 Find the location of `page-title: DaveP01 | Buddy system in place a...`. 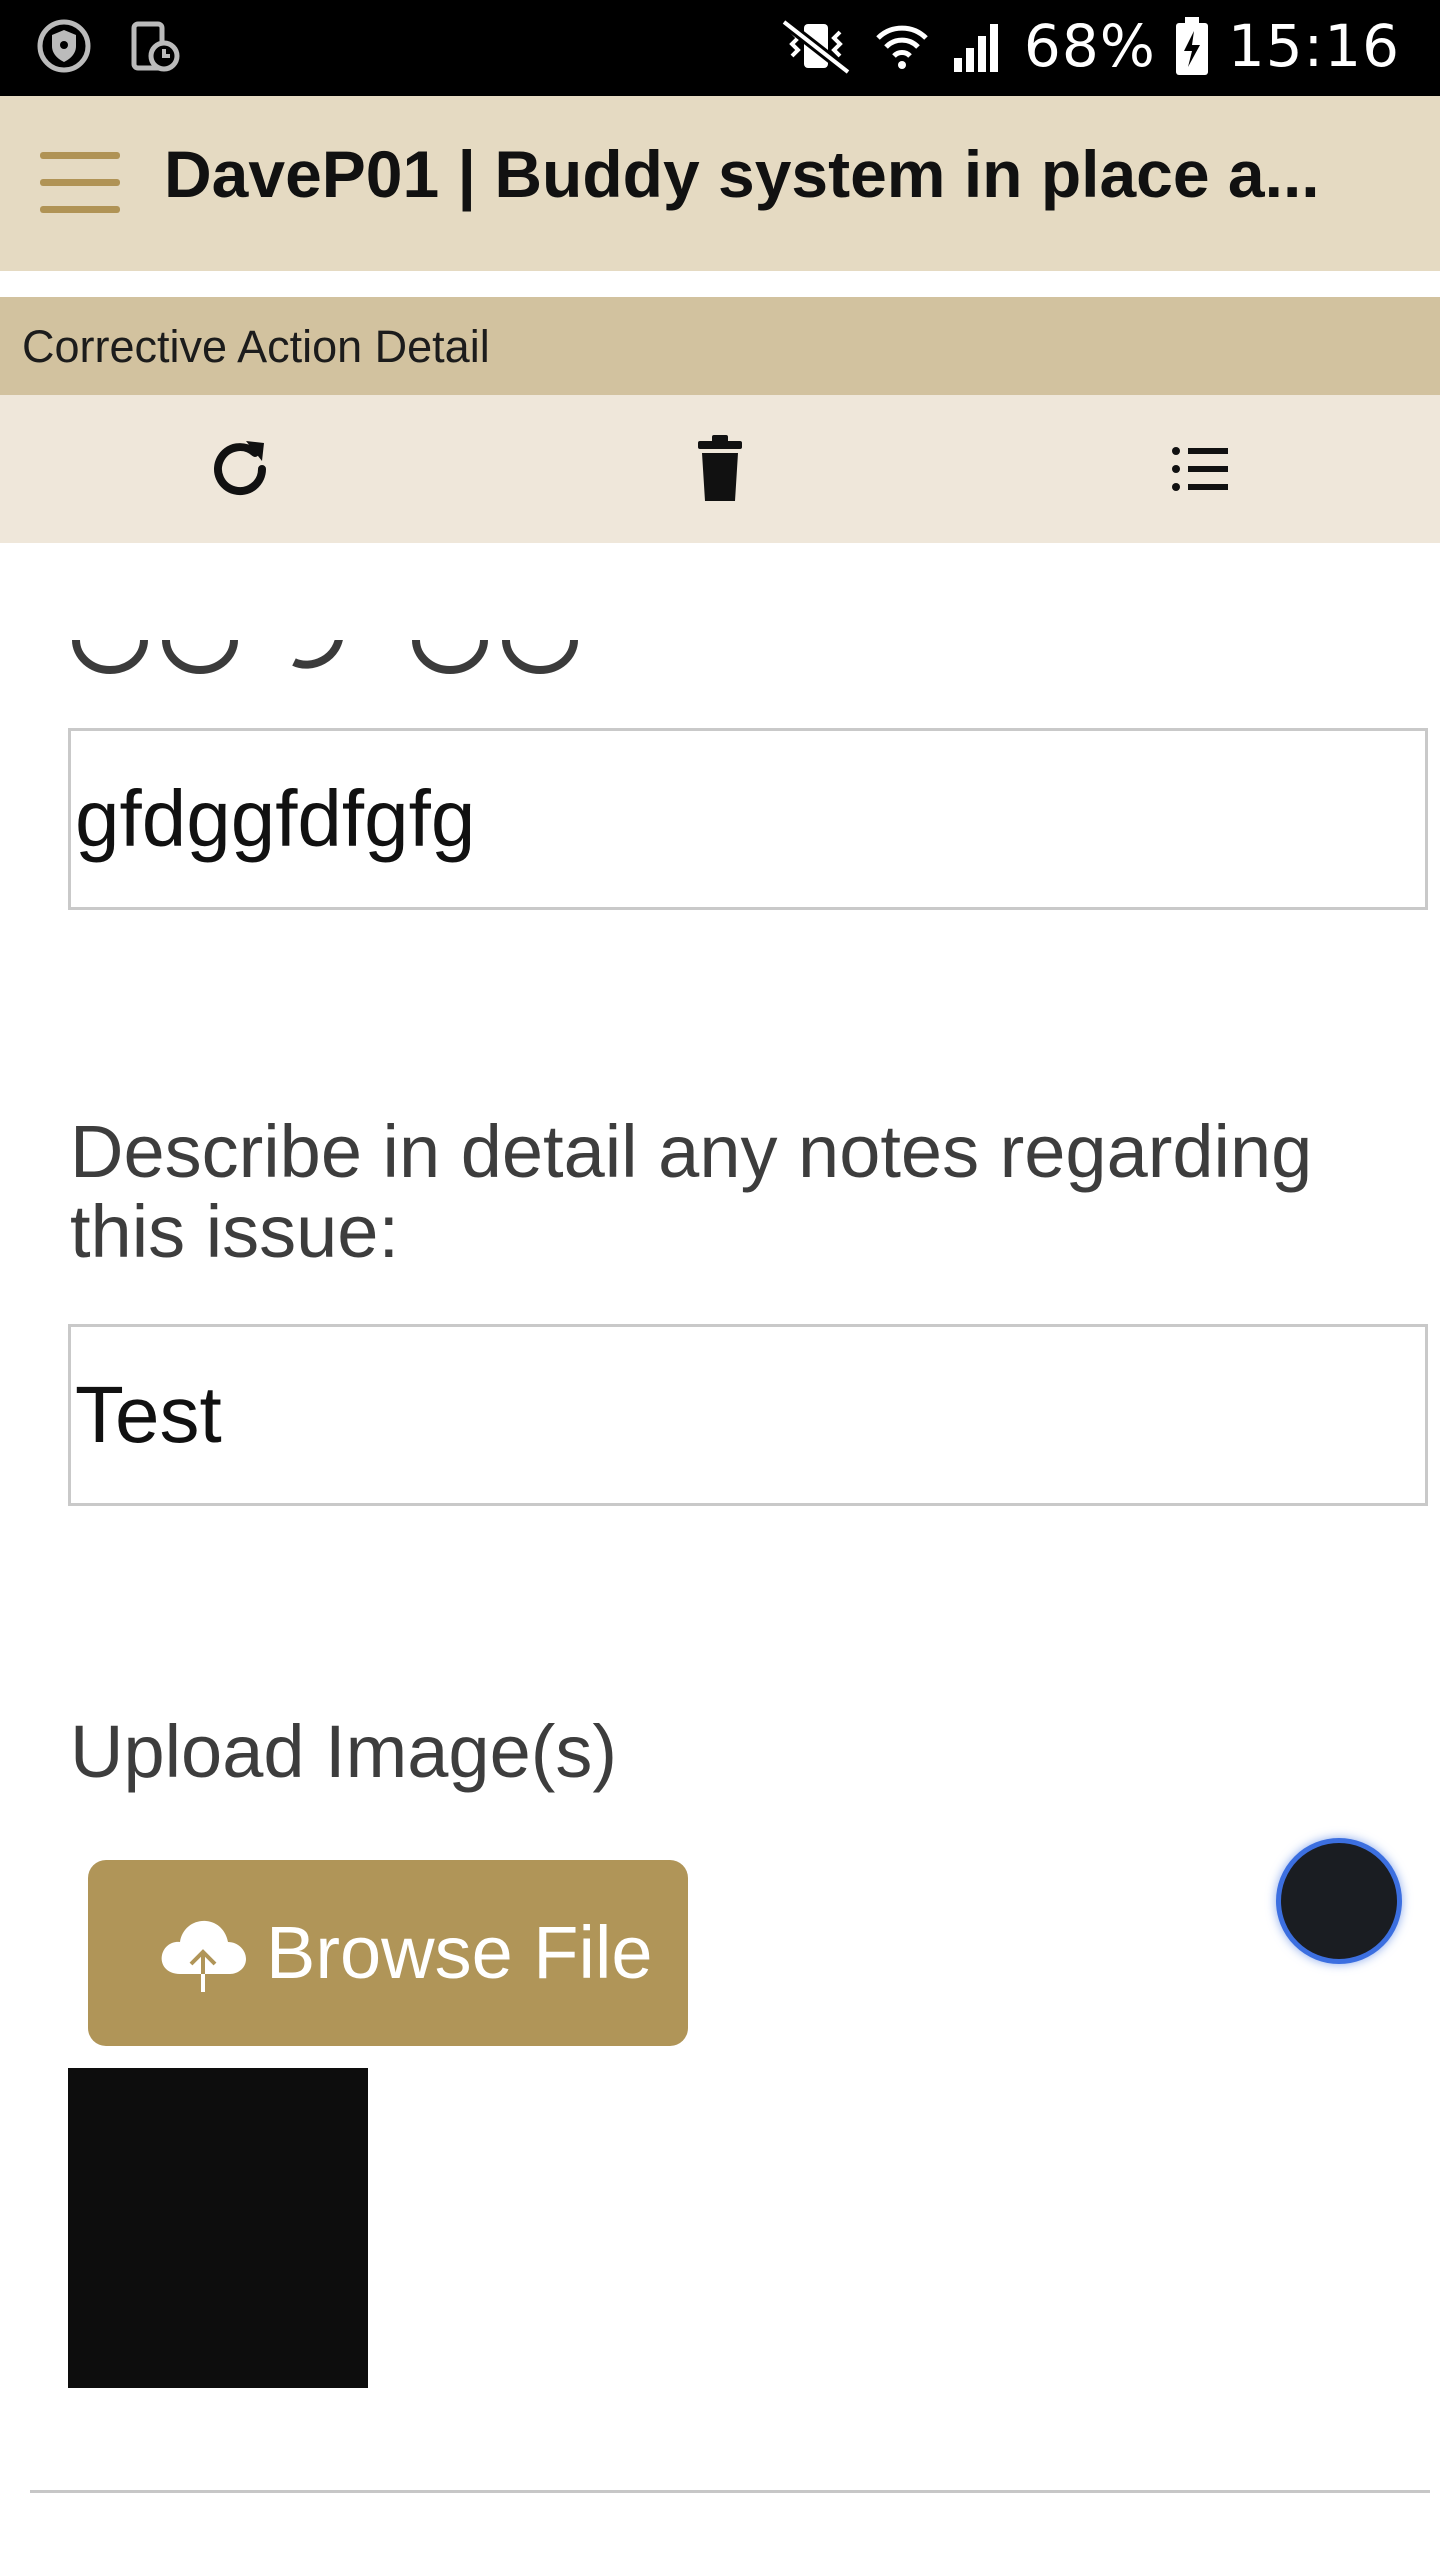

page-title: DaveP01 | Buddy system in place a... is located at coordinates (742, 174).